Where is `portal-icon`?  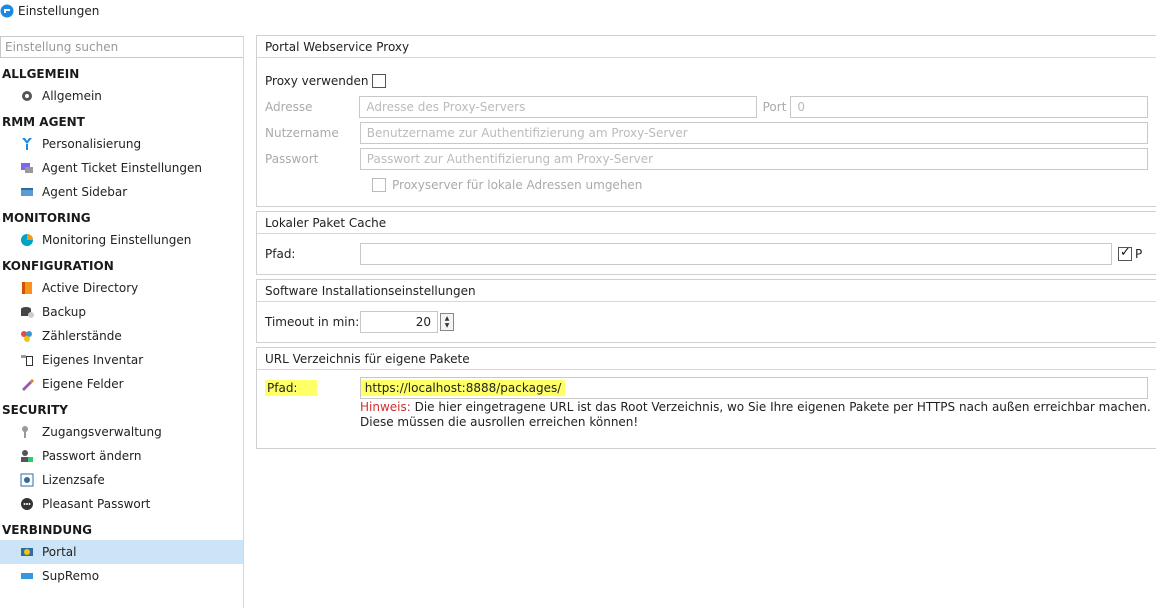 portal-icon is located at coordinates (27, 552).